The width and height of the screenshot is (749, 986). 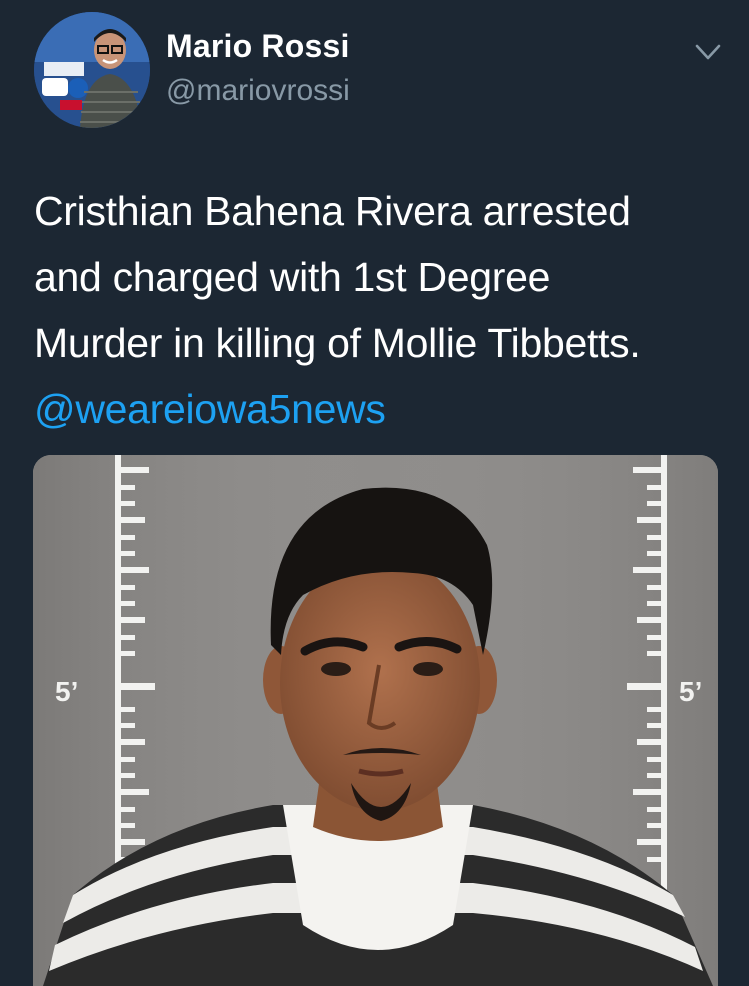 What do you see at coordinates (292, 277) in the screenshot?
I see `tweet-text-line: and charged with 1st Degree` at bounding box center [292, 277].